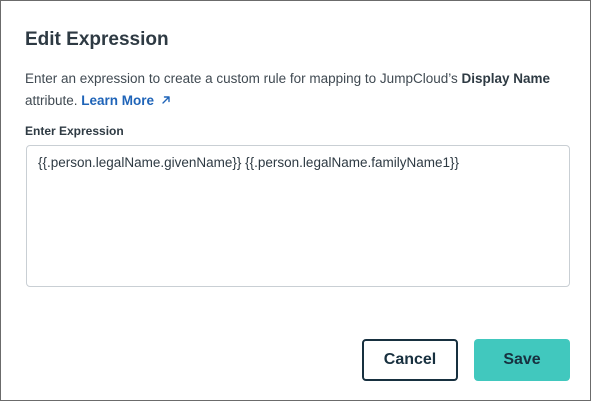 The height and width of the screenshot is (401, 591). Describe the element at coordinates (118, 100) in the screenshot. I see `learn-more-label: Learn More` at that location.